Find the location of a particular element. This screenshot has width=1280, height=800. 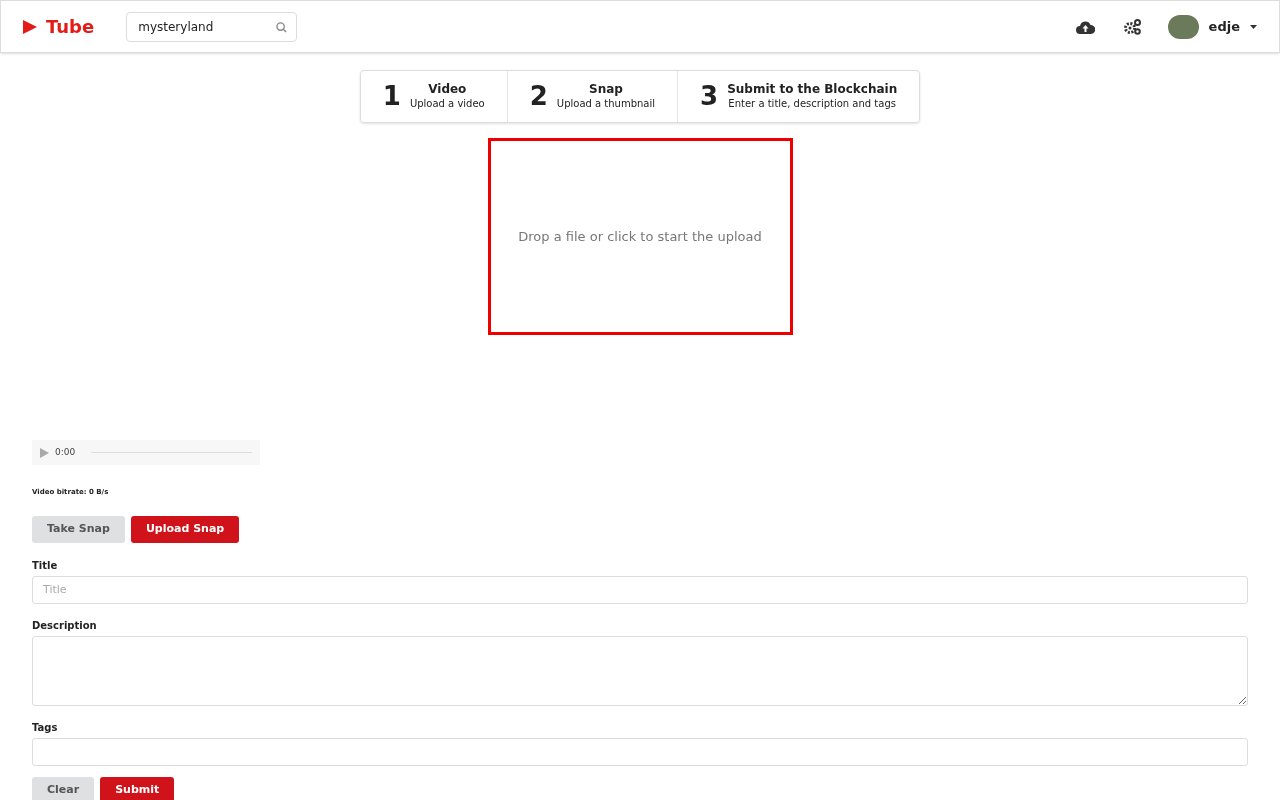

cloud-upload-icon is located at coordinates (1085, 26).